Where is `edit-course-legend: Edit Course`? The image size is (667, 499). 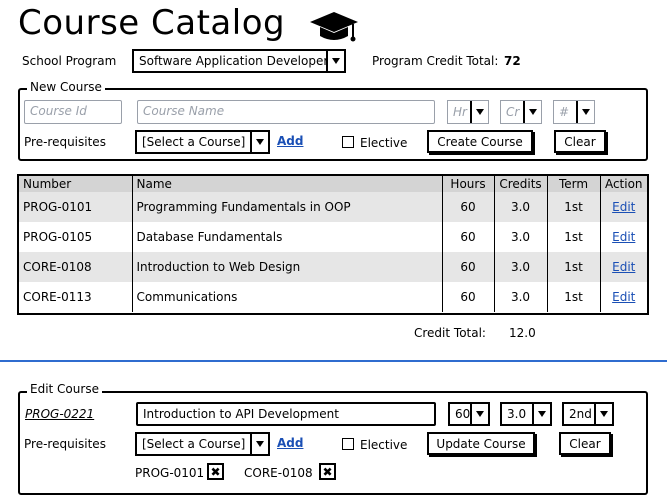
edit-course-legend: Edit Course is located at coordinates (64, 389).